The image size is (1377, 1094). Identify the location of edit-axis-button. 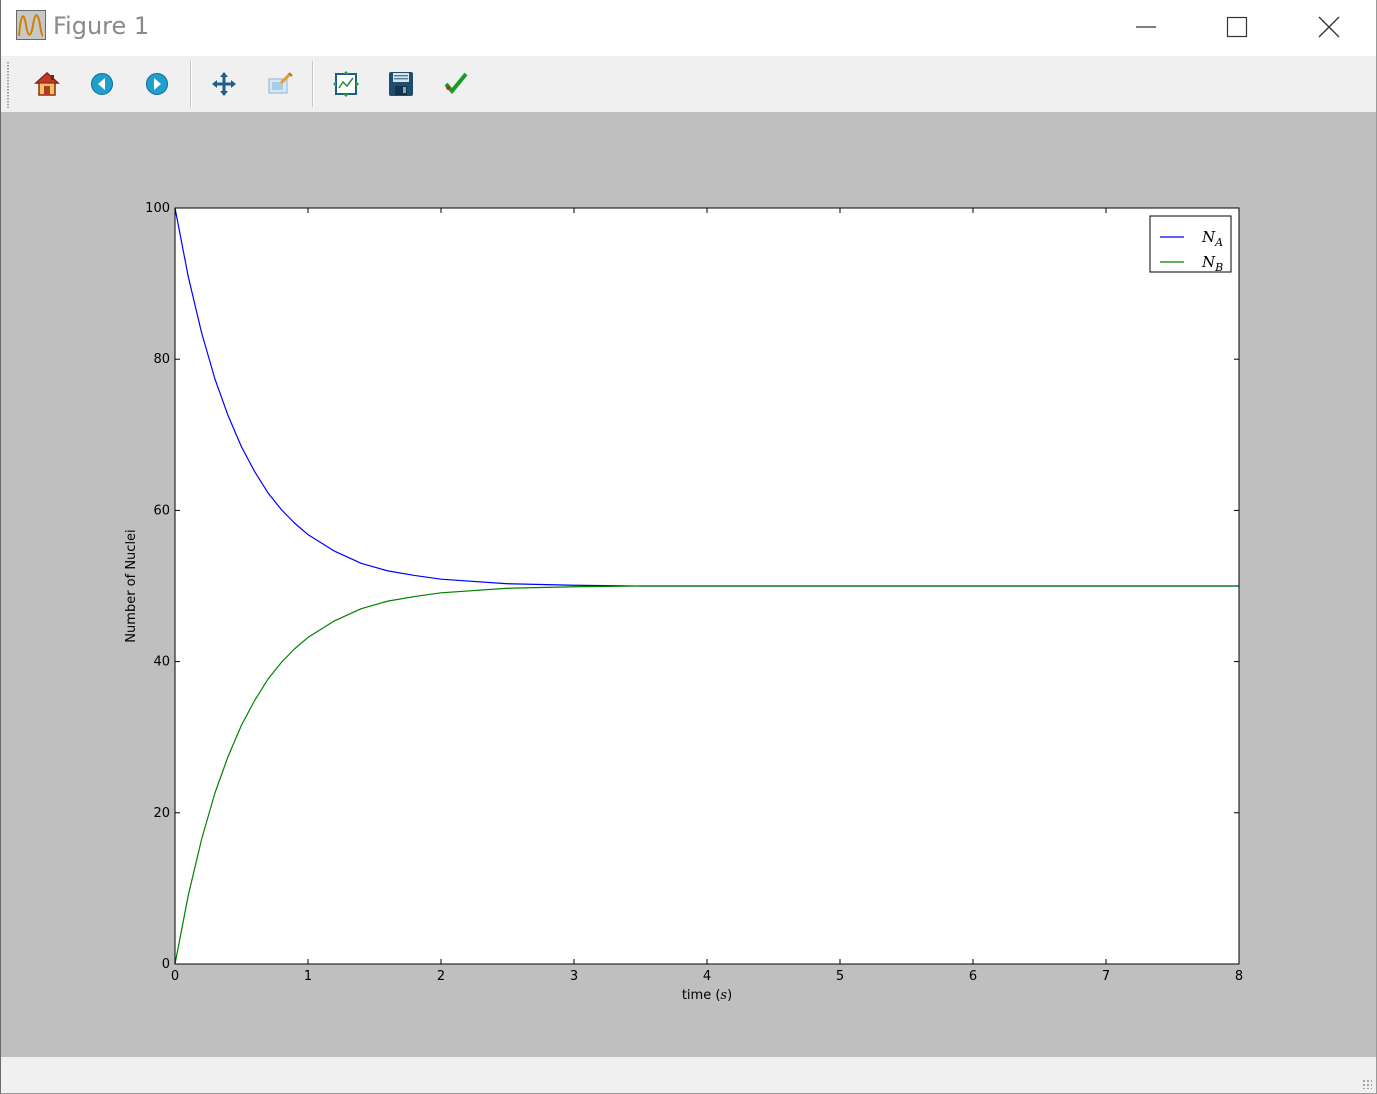
(456, 84).